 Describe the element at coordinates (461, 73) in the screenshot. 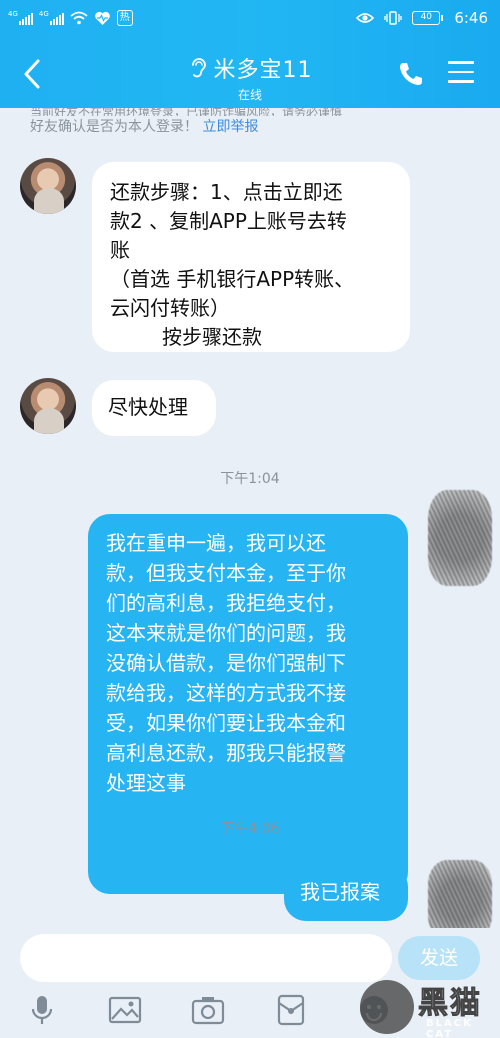

I see `menu-button` at that location.